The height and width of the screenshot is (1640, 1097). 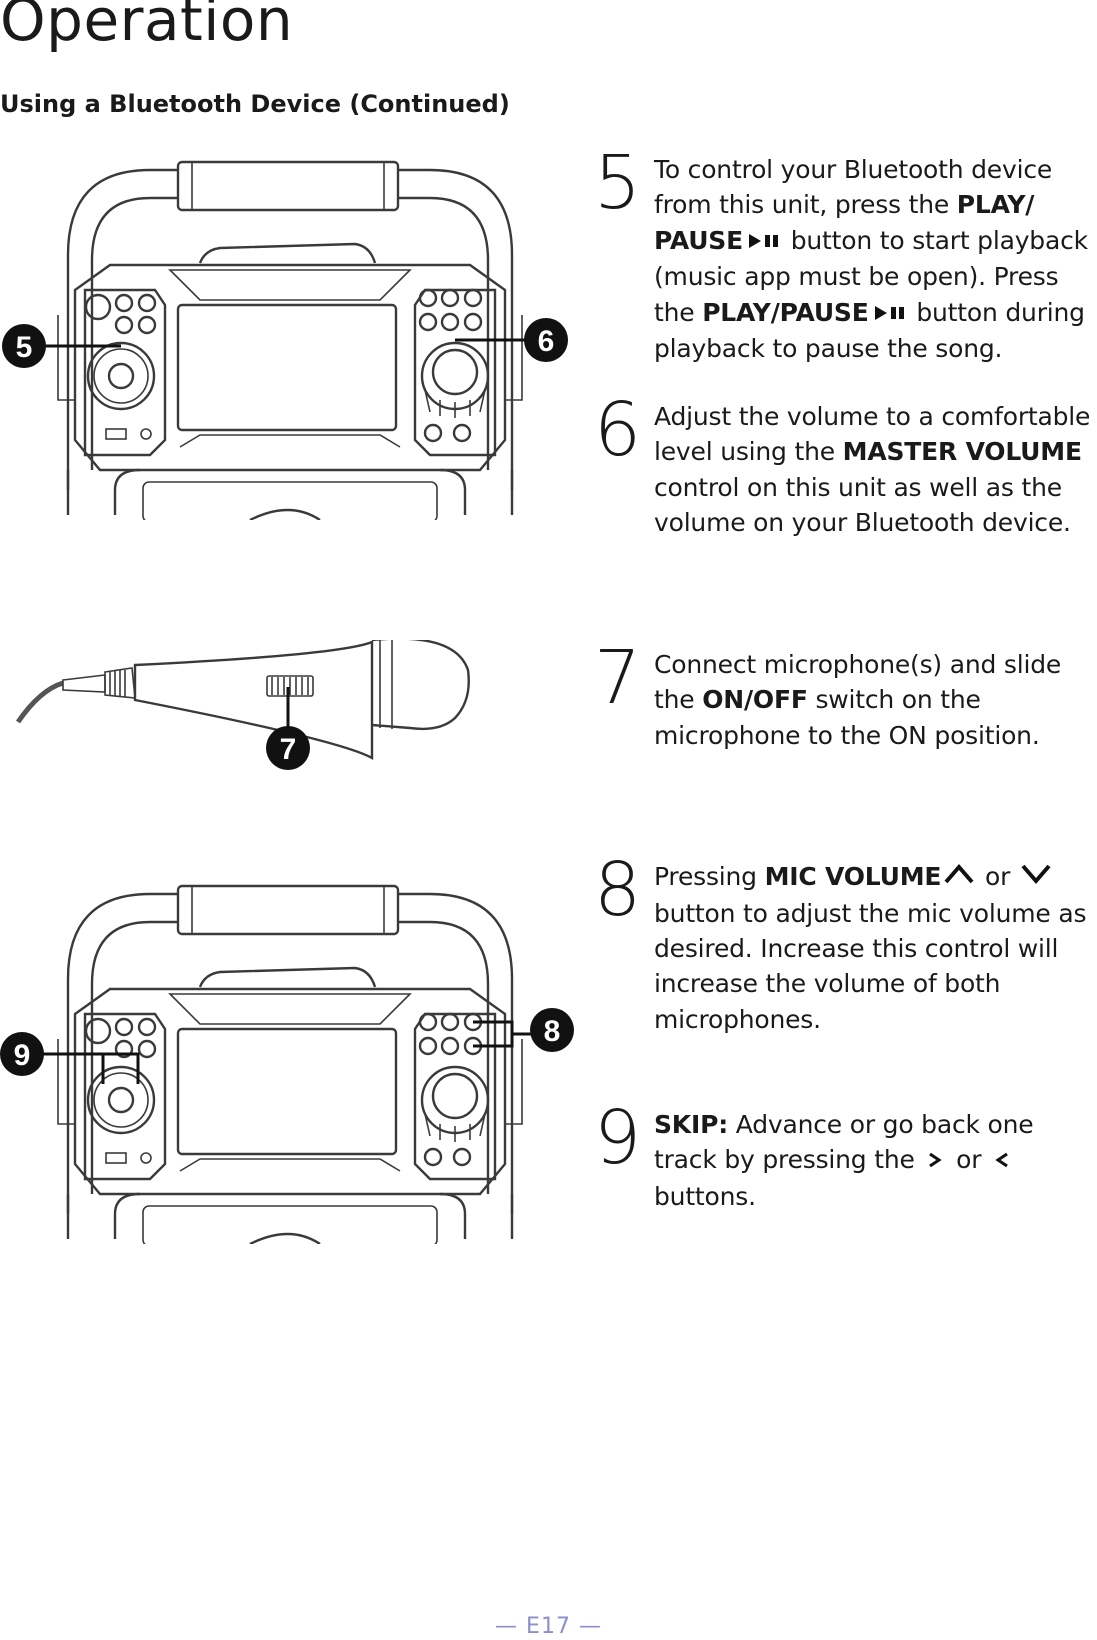 I want to click on step-number: 7, so click(x=618, y=678).